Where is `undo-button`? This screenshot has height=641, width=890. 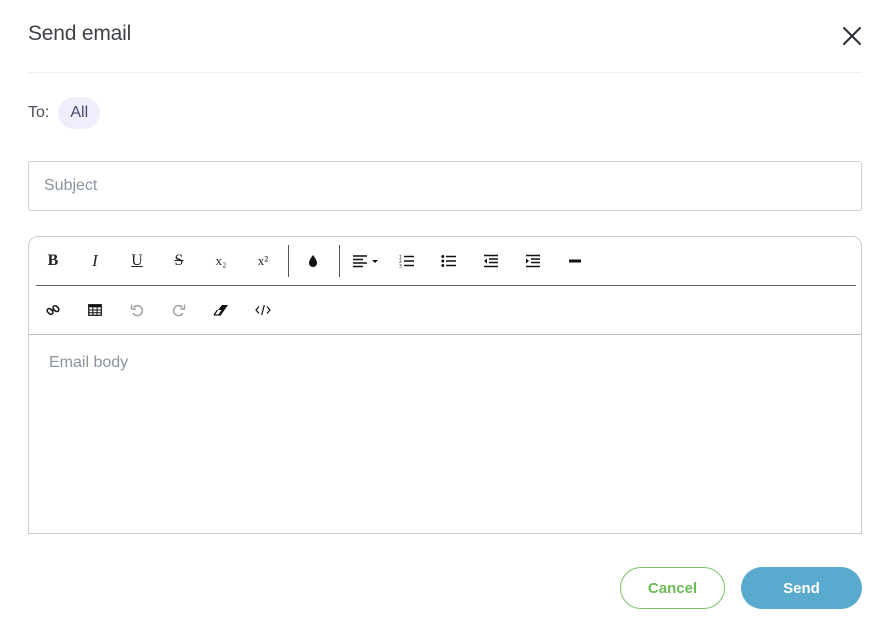
undo-button is located at coordinates (137, 310).